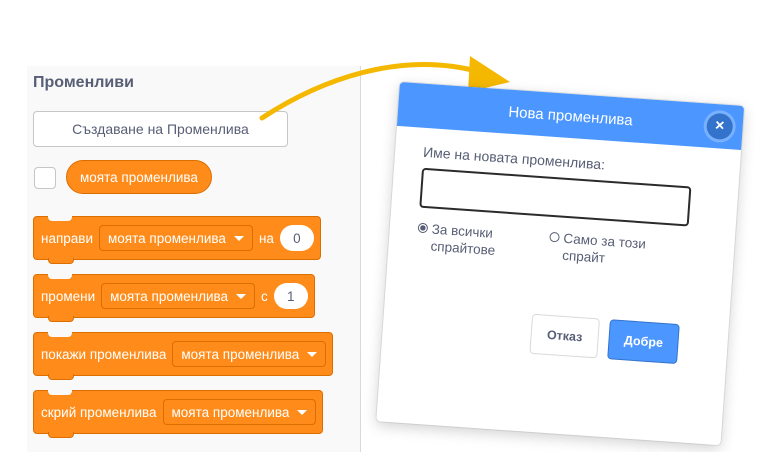  I want to click on radio-unselected-icon, so click(554, 237).